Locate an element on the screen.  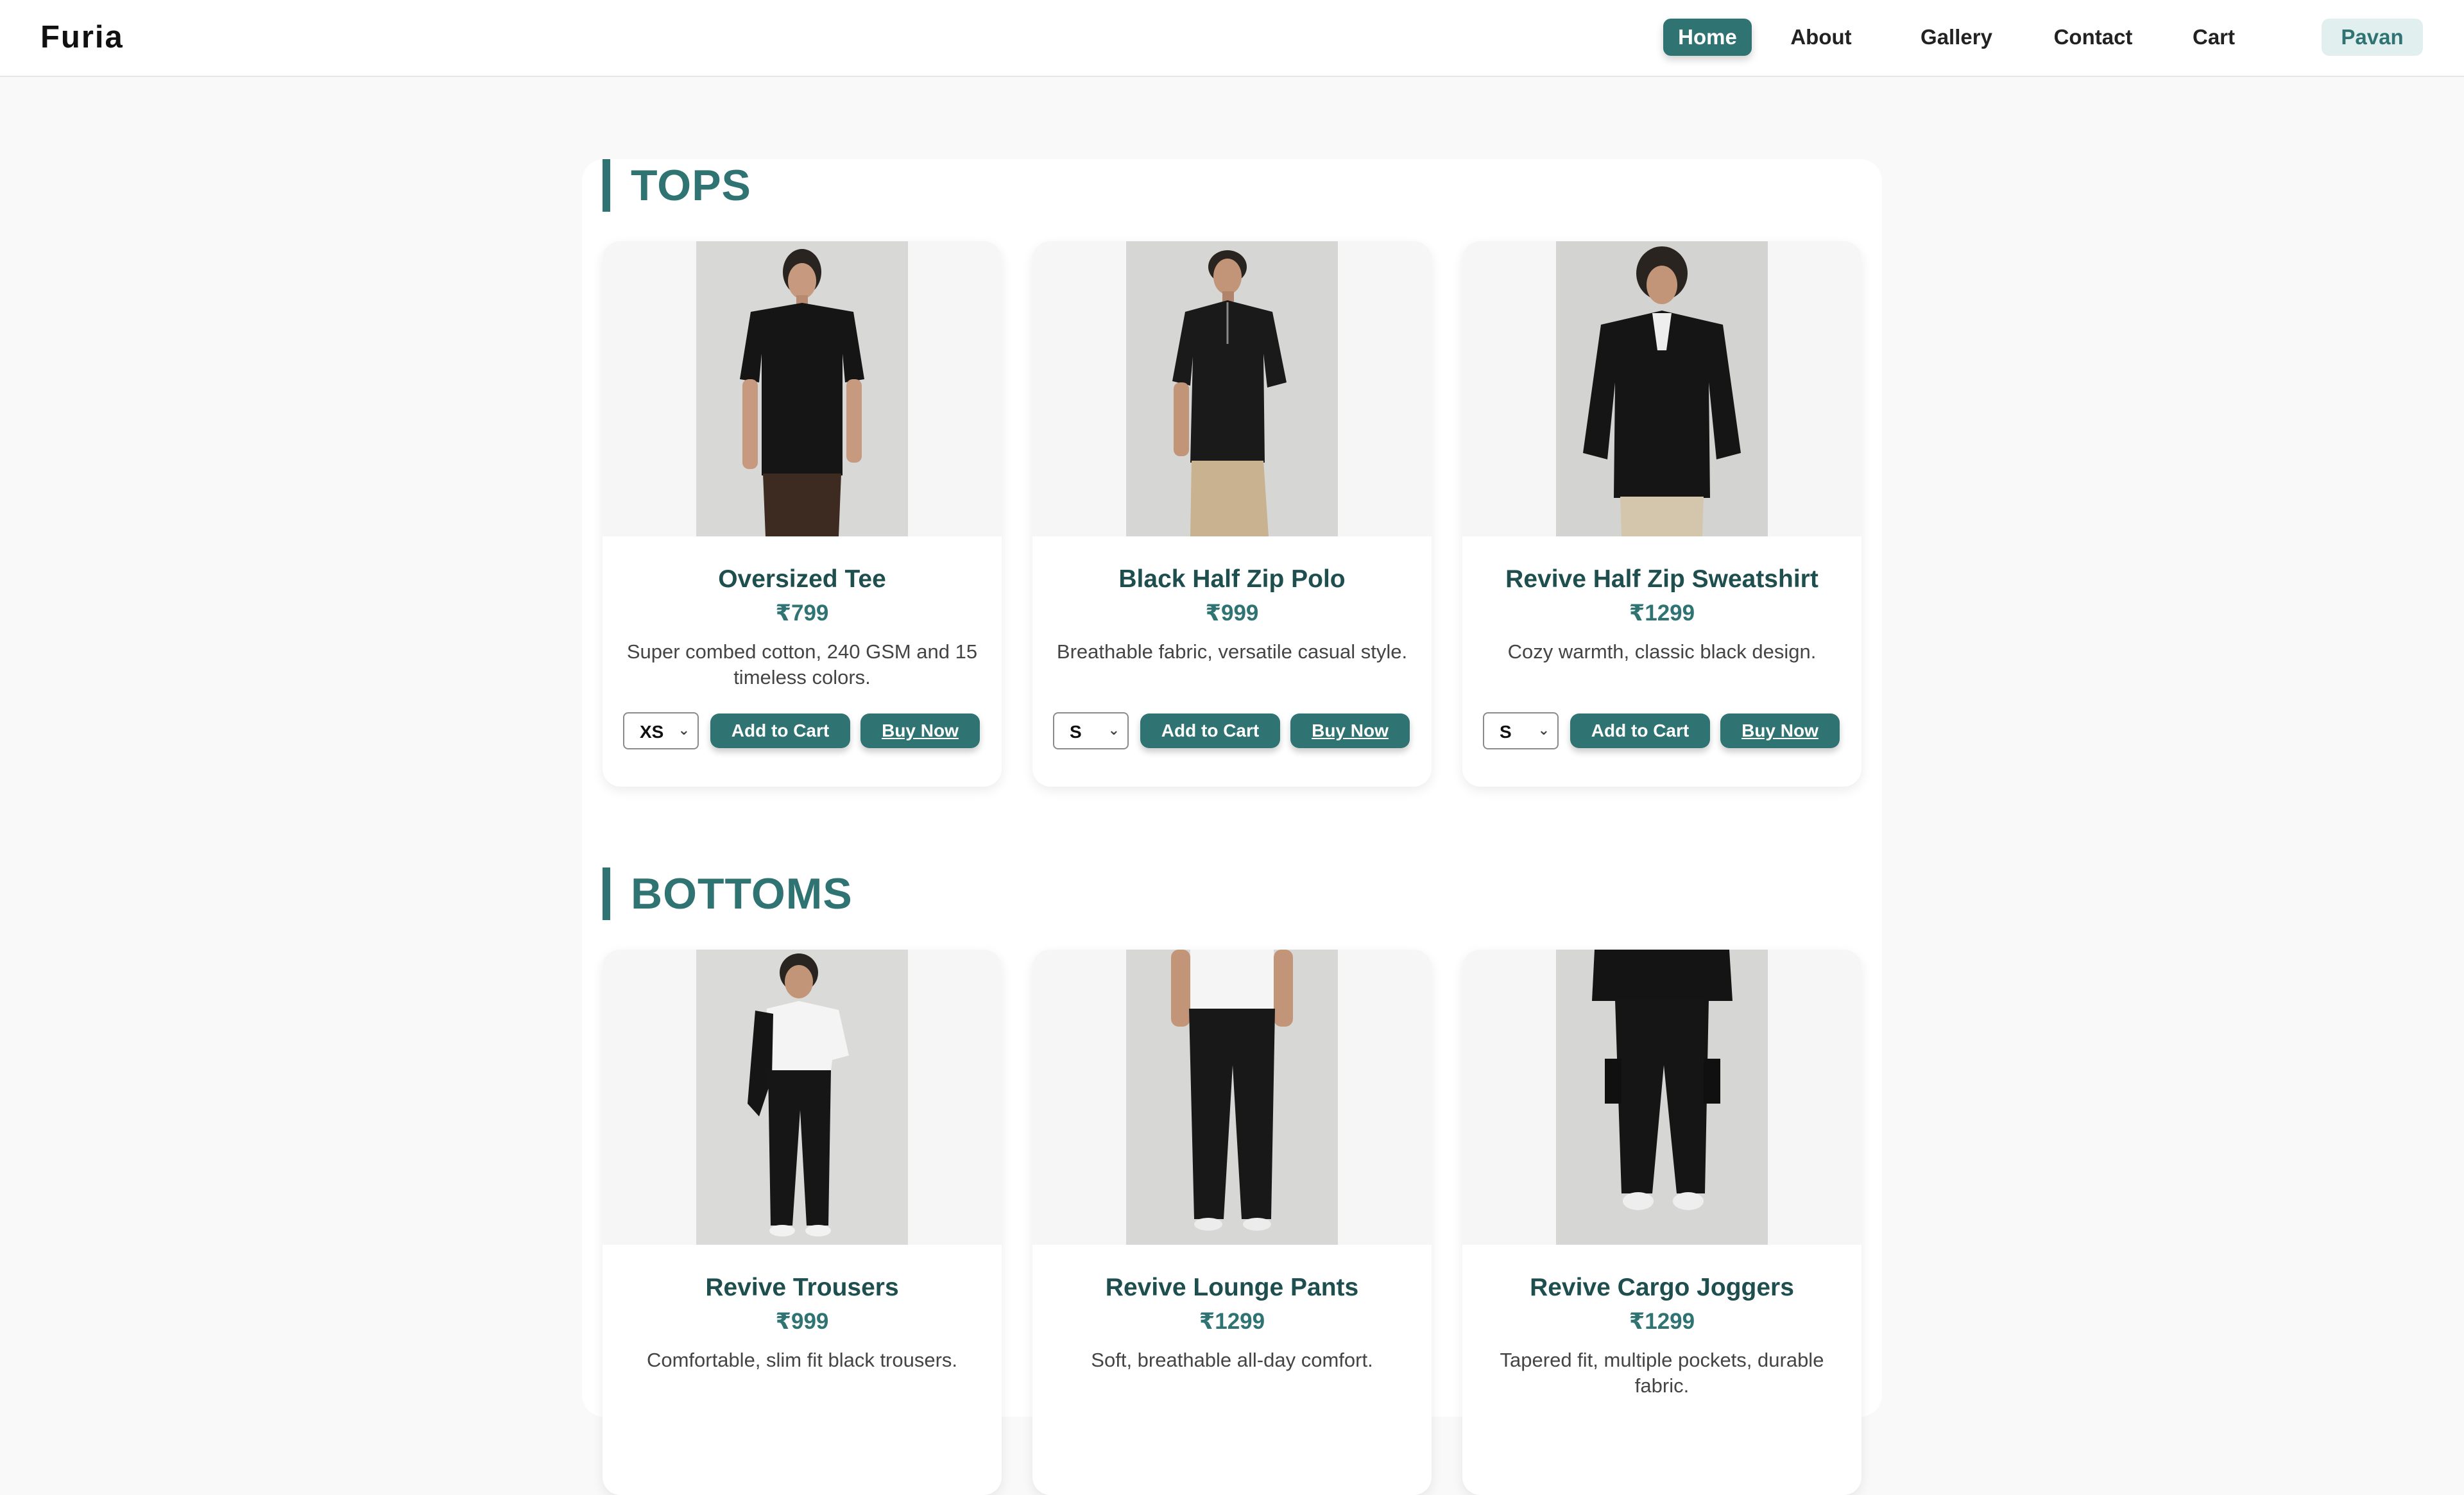
product-photo-black-half-zip-polo is located at coordinates (1232, 388).